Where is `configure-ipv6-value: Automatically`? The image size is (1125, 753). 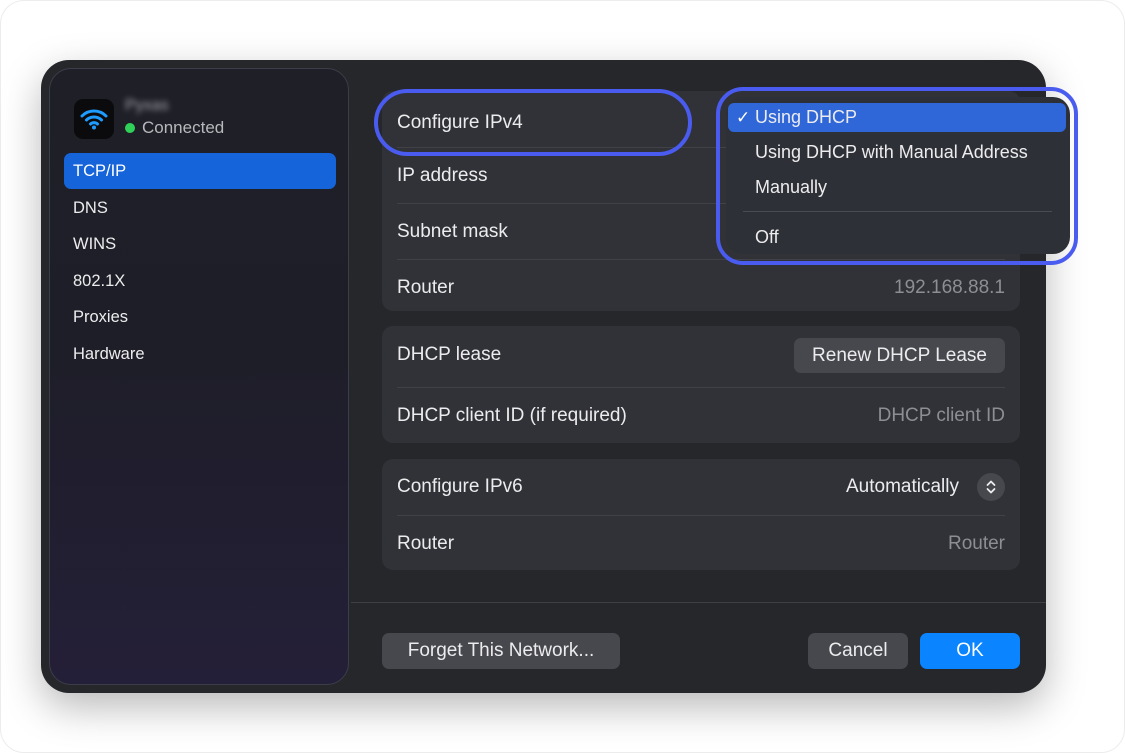
configure-ipv6-value: Automatically is located at coordinates (902, 486).